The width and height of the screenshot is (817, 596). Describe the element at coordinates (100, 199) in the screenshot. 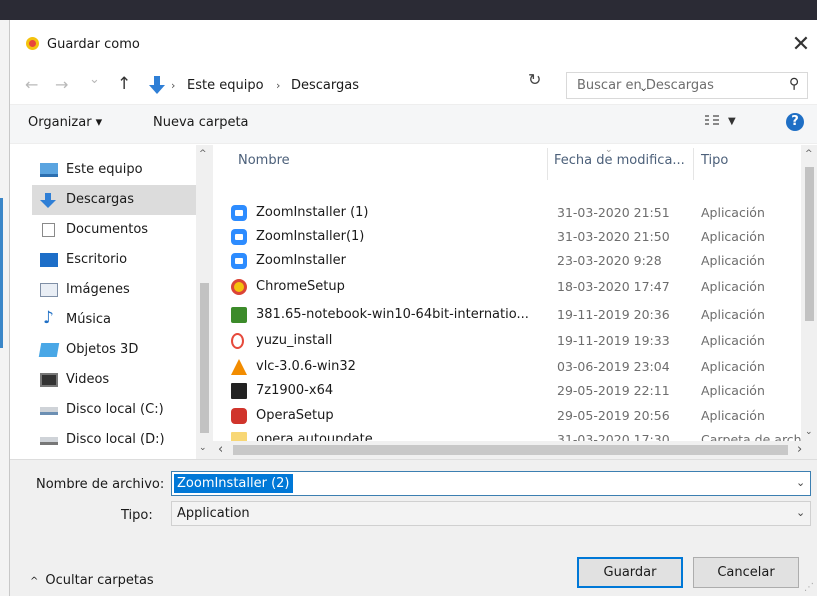

I see `sidebar-item-label: Descargas` at that location.